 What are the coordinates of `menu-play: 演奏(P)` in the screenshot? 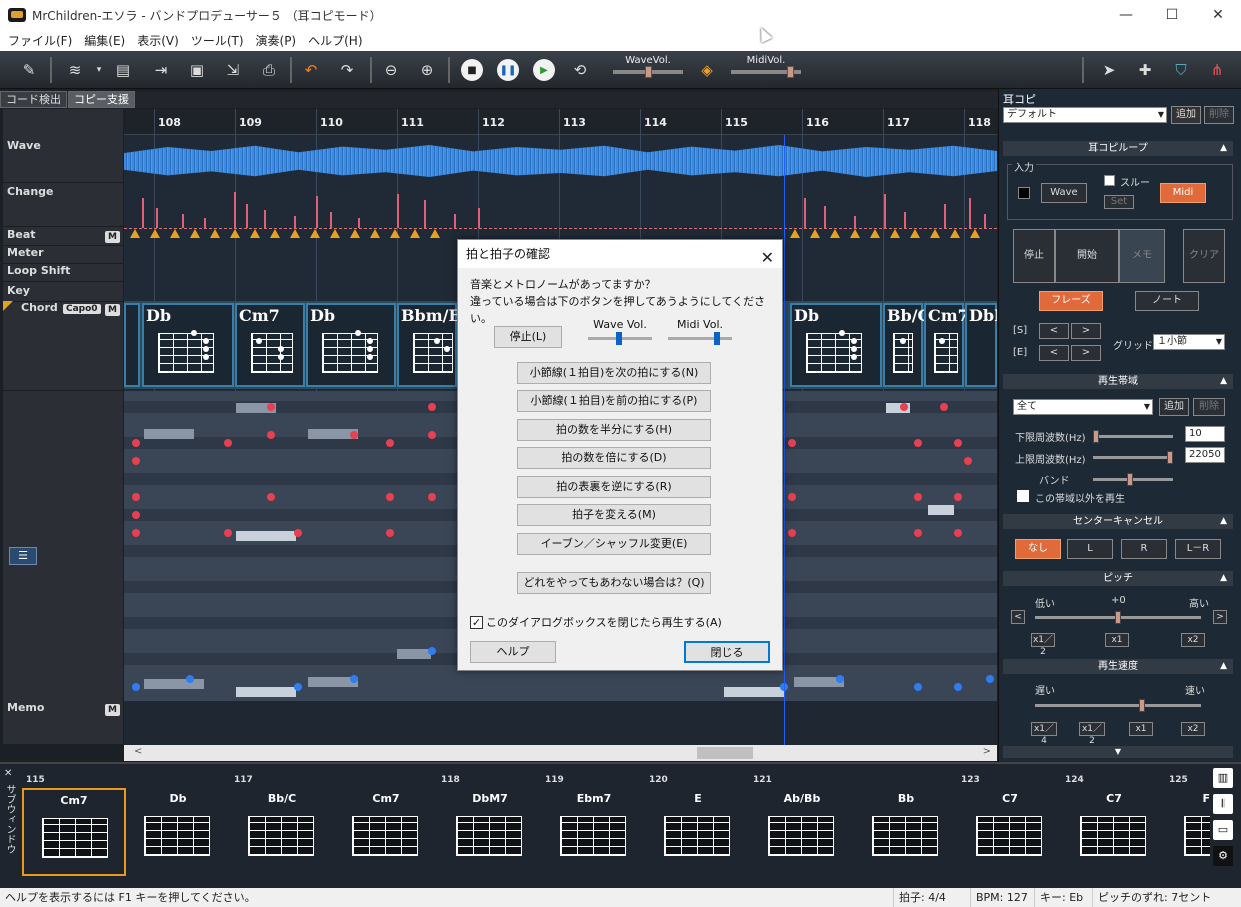 It's located at (276, 40).